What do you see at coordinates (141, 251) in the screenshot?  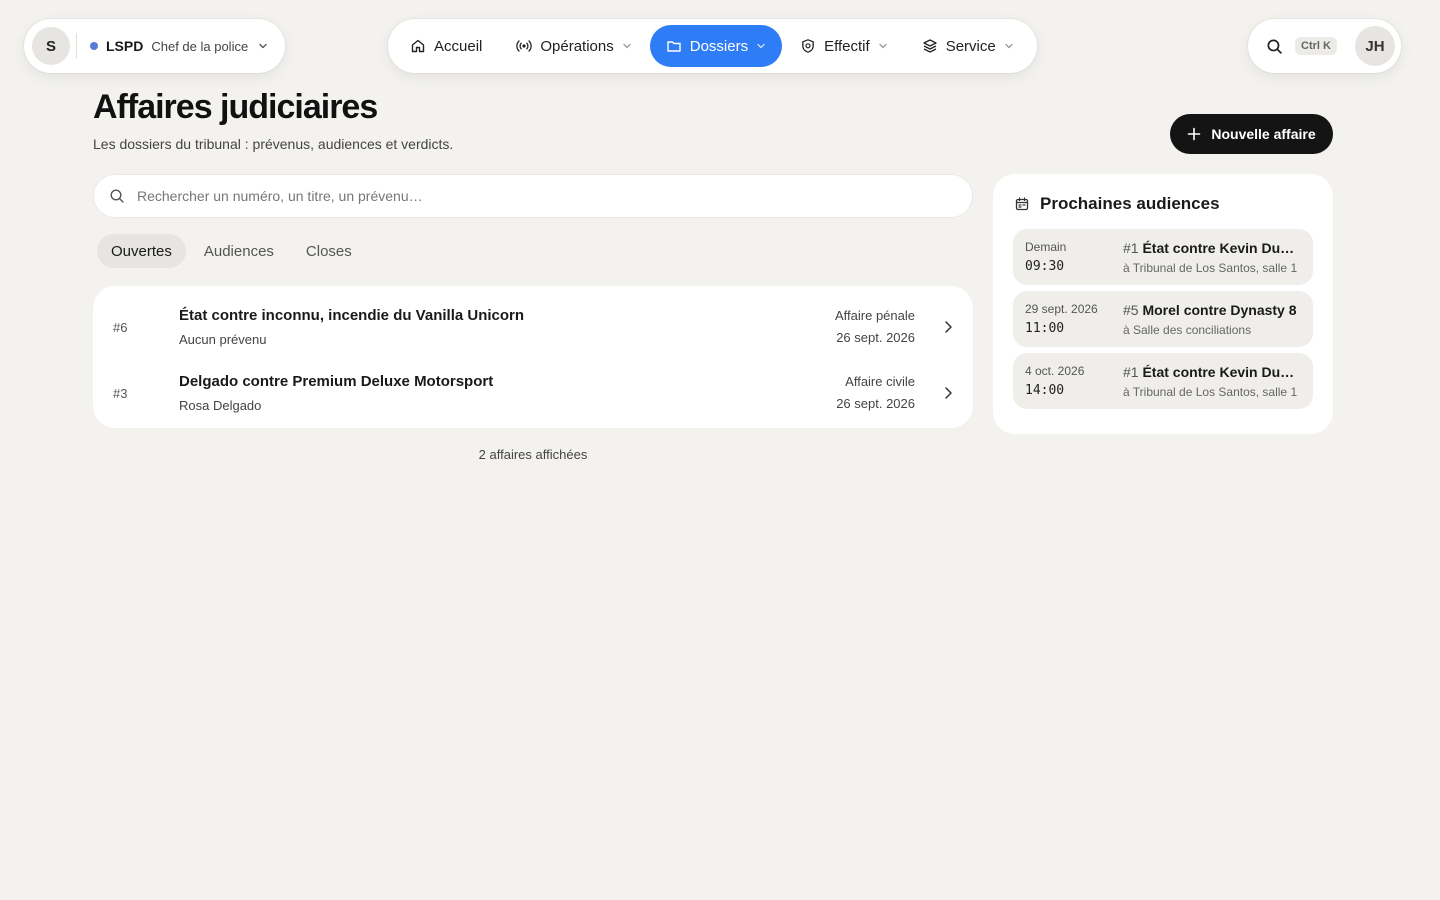 I see `tab-ouvertes: Ouvertes` at bounding box center [141, 251].